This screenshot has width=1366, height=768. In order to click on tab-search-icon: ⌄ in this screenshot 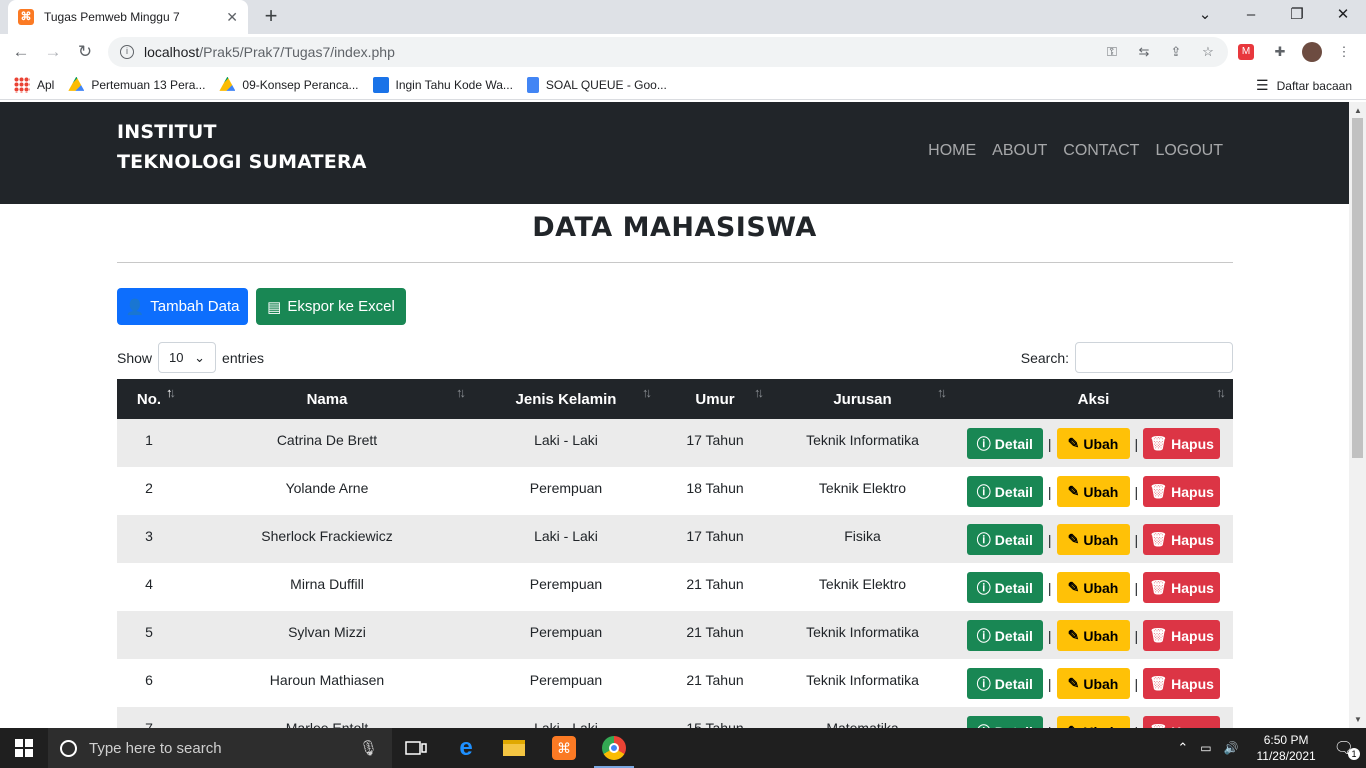, I will do `click(1205, 15)`.